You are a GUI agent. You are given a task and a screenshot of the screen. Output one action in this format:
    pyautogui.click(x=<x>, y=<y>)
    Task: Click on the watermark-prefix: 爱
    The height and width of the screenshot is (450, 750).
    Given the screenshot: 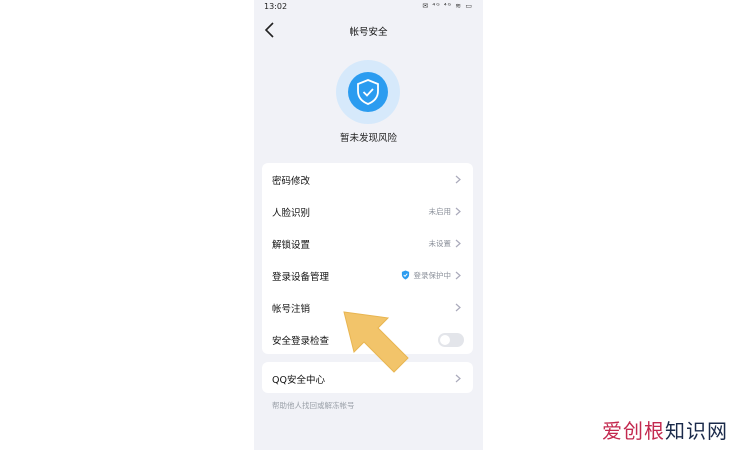 What is the action you would take?
    pyautogui.click(x=612, y=431)
    